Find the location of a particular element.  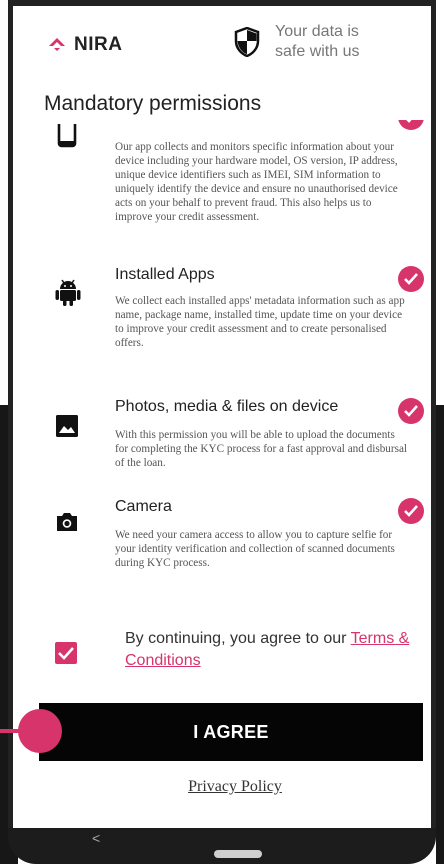

app-header: NIRA Your data is safe with us is located at coordinates (222, 44).